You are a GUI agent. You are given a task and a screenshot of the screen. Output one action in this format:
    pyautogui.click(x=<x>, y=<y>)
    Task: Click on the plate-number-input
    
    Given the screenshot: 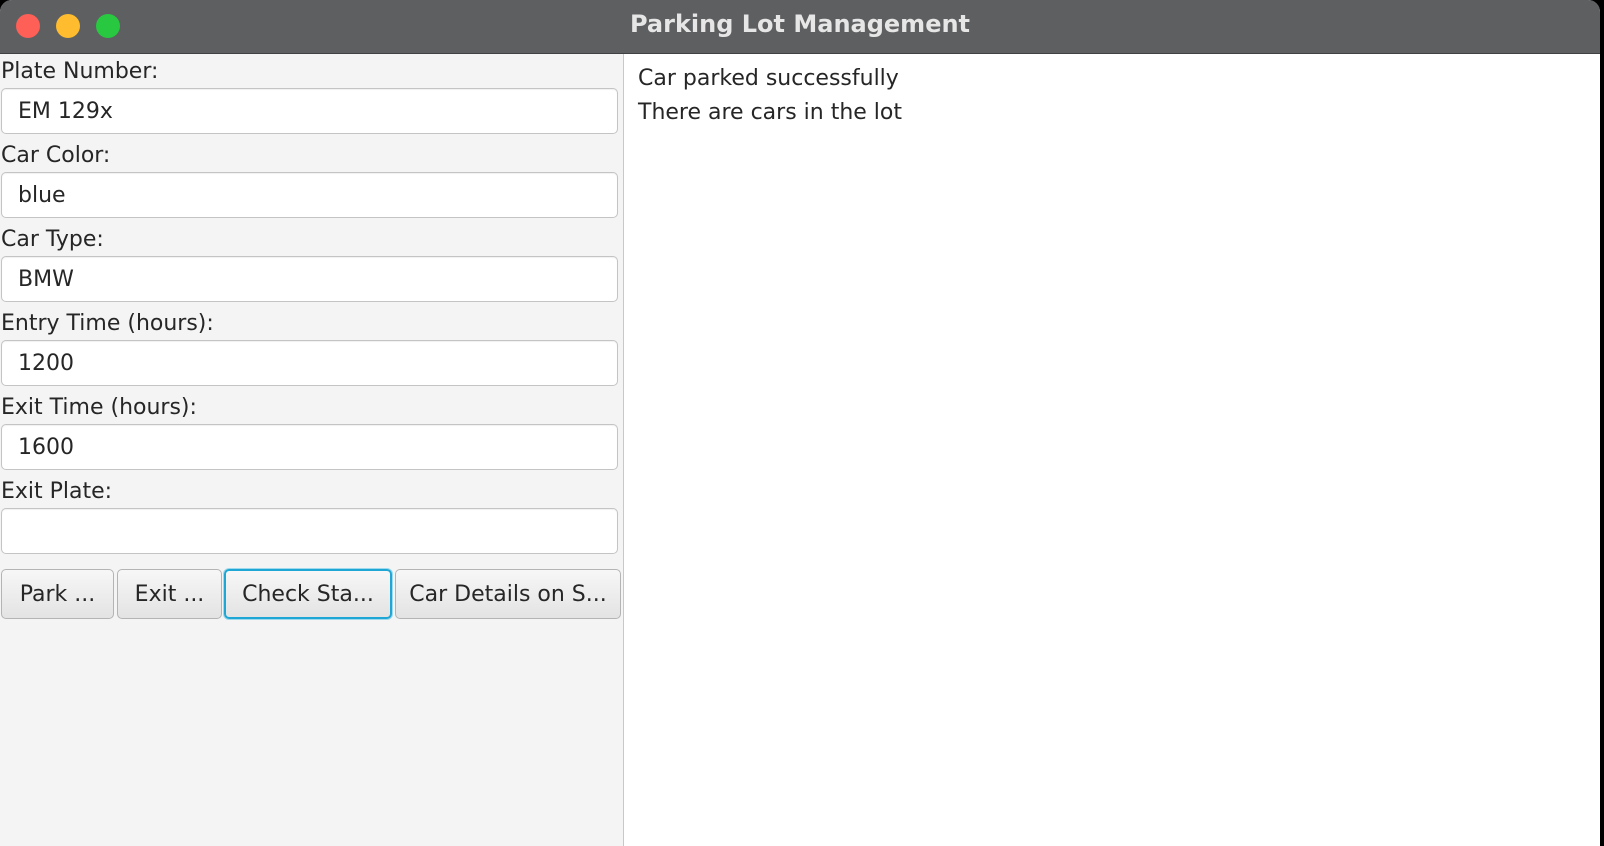 What is the action you would take?
    pyautogui.click(x=309, y=111)
    